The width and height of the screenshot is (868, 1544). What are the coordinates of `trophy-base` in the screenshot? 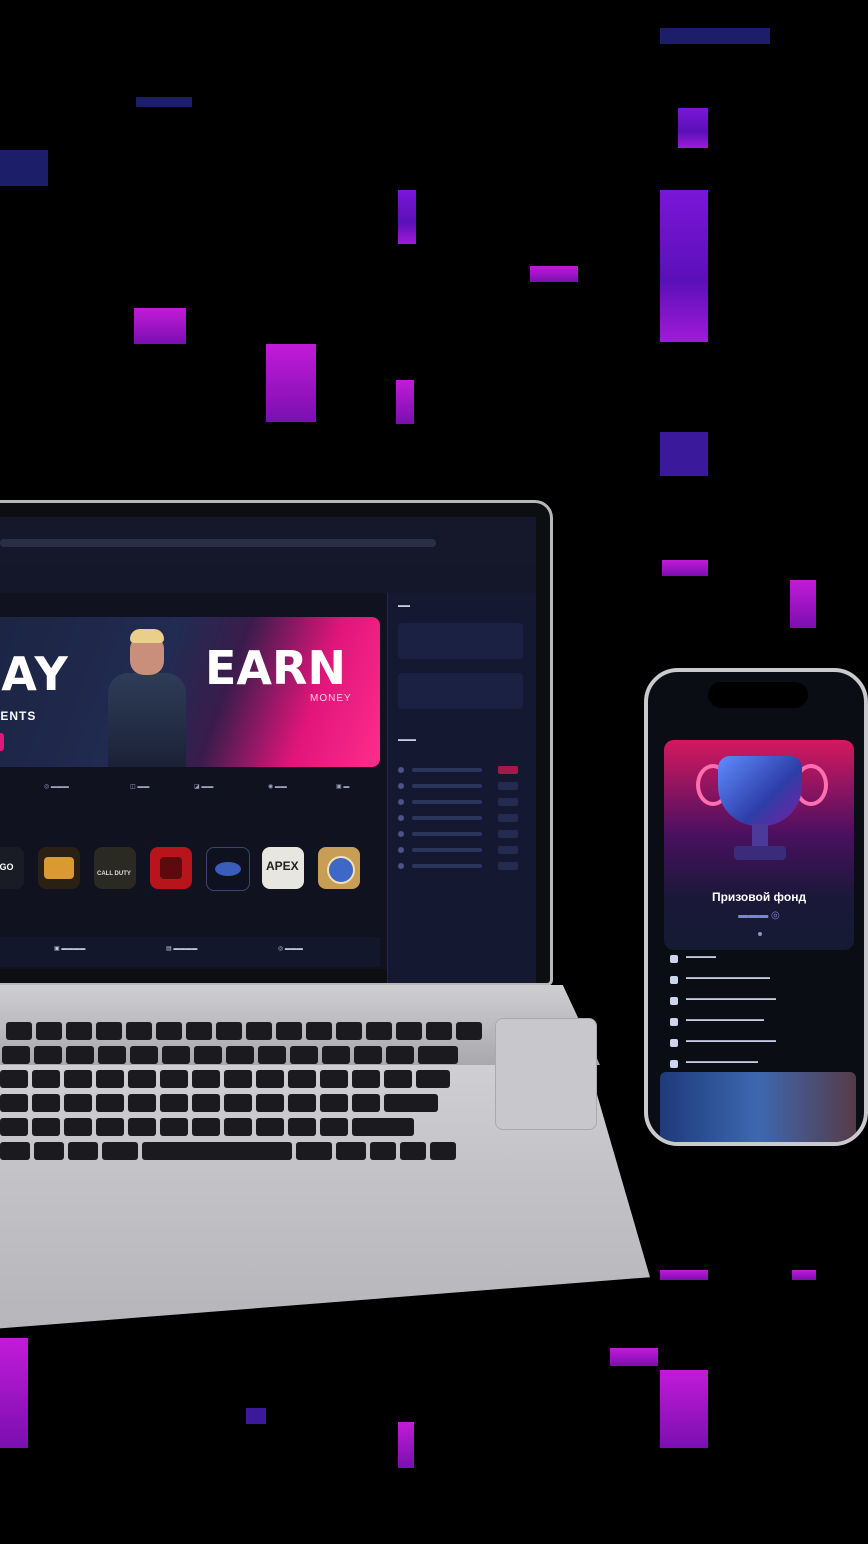 It's located at (760, 853).